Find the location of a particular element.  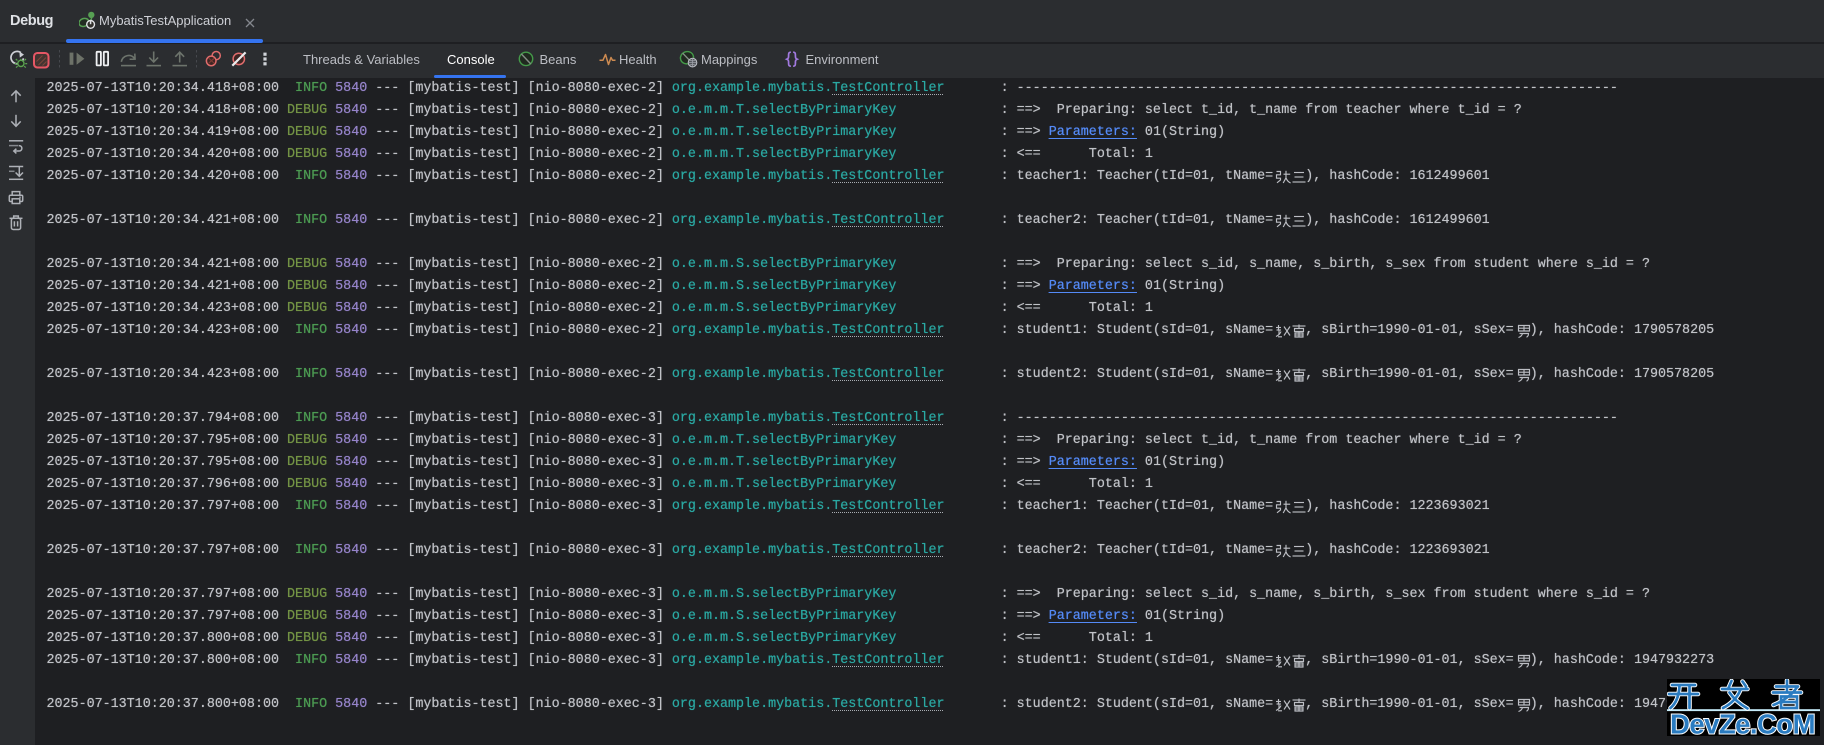

svg-text: DevZe.CoM is located at coordinates (1742, 723).